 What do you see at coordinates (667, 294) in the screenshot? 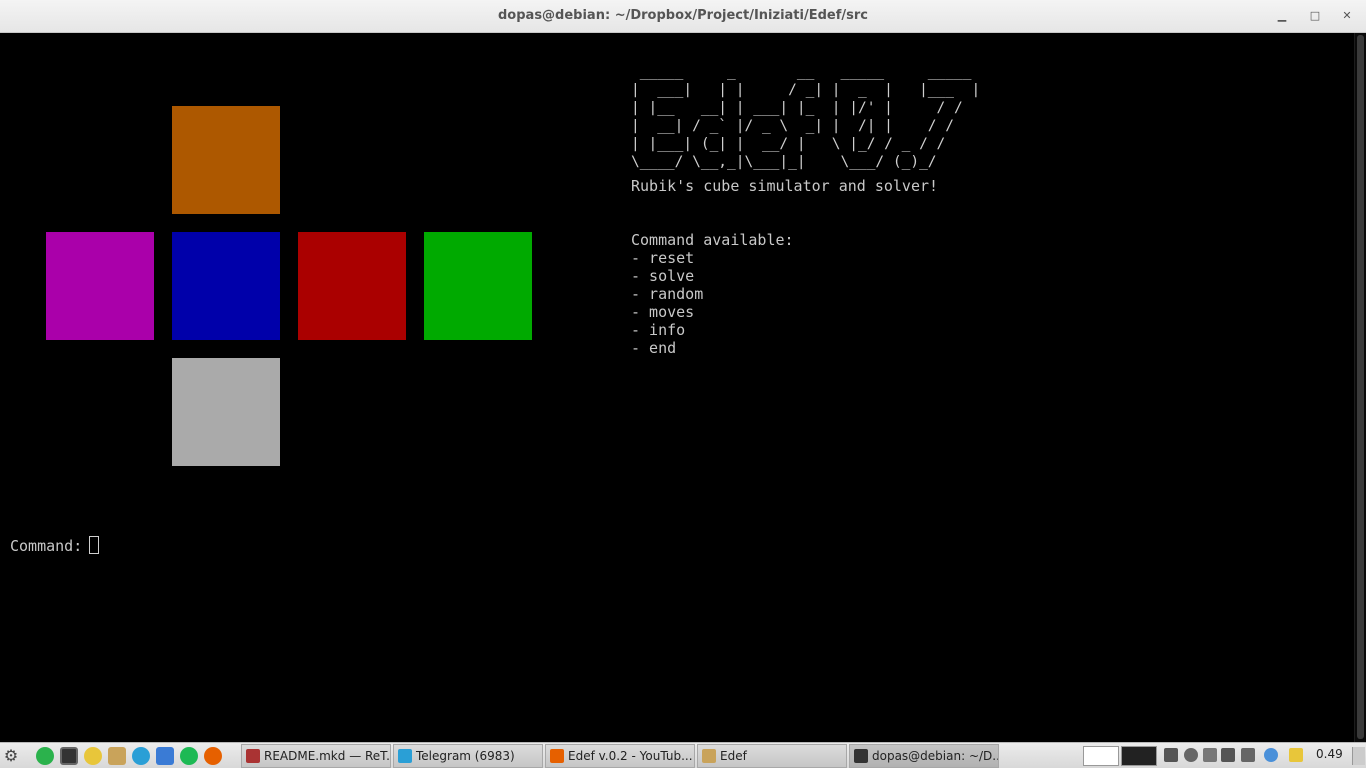
I see `command-item-random: - random` at bounding box center [667, 294].